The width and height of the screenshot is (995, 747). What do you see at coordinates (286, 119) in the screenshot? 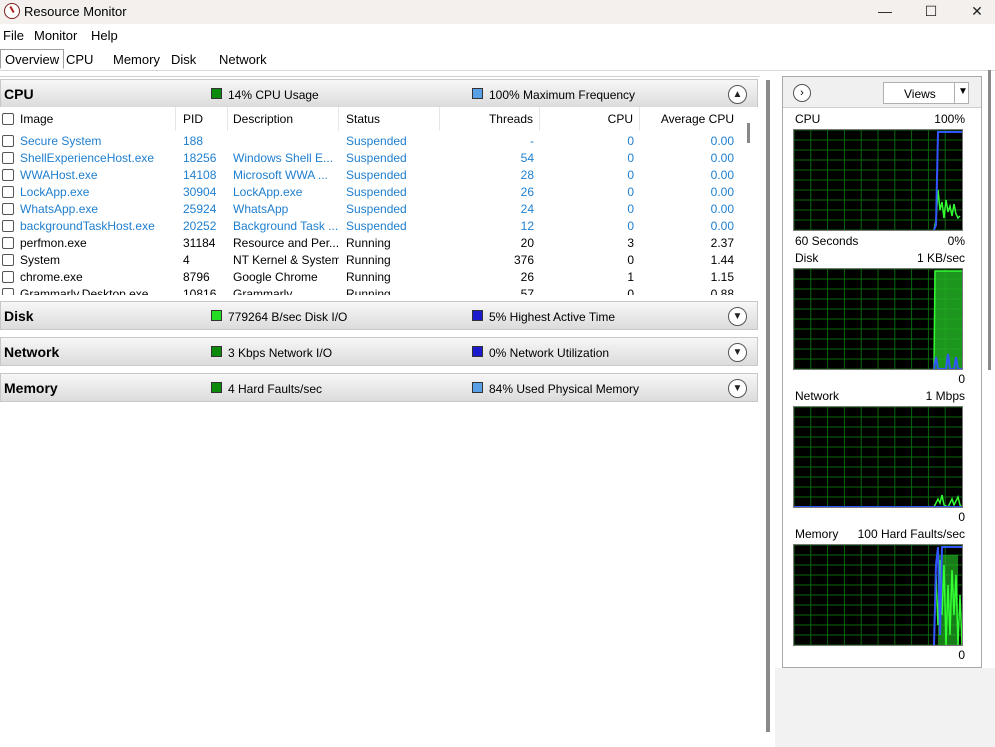
I see `column-description: Description` at bounding box center [286, 119].